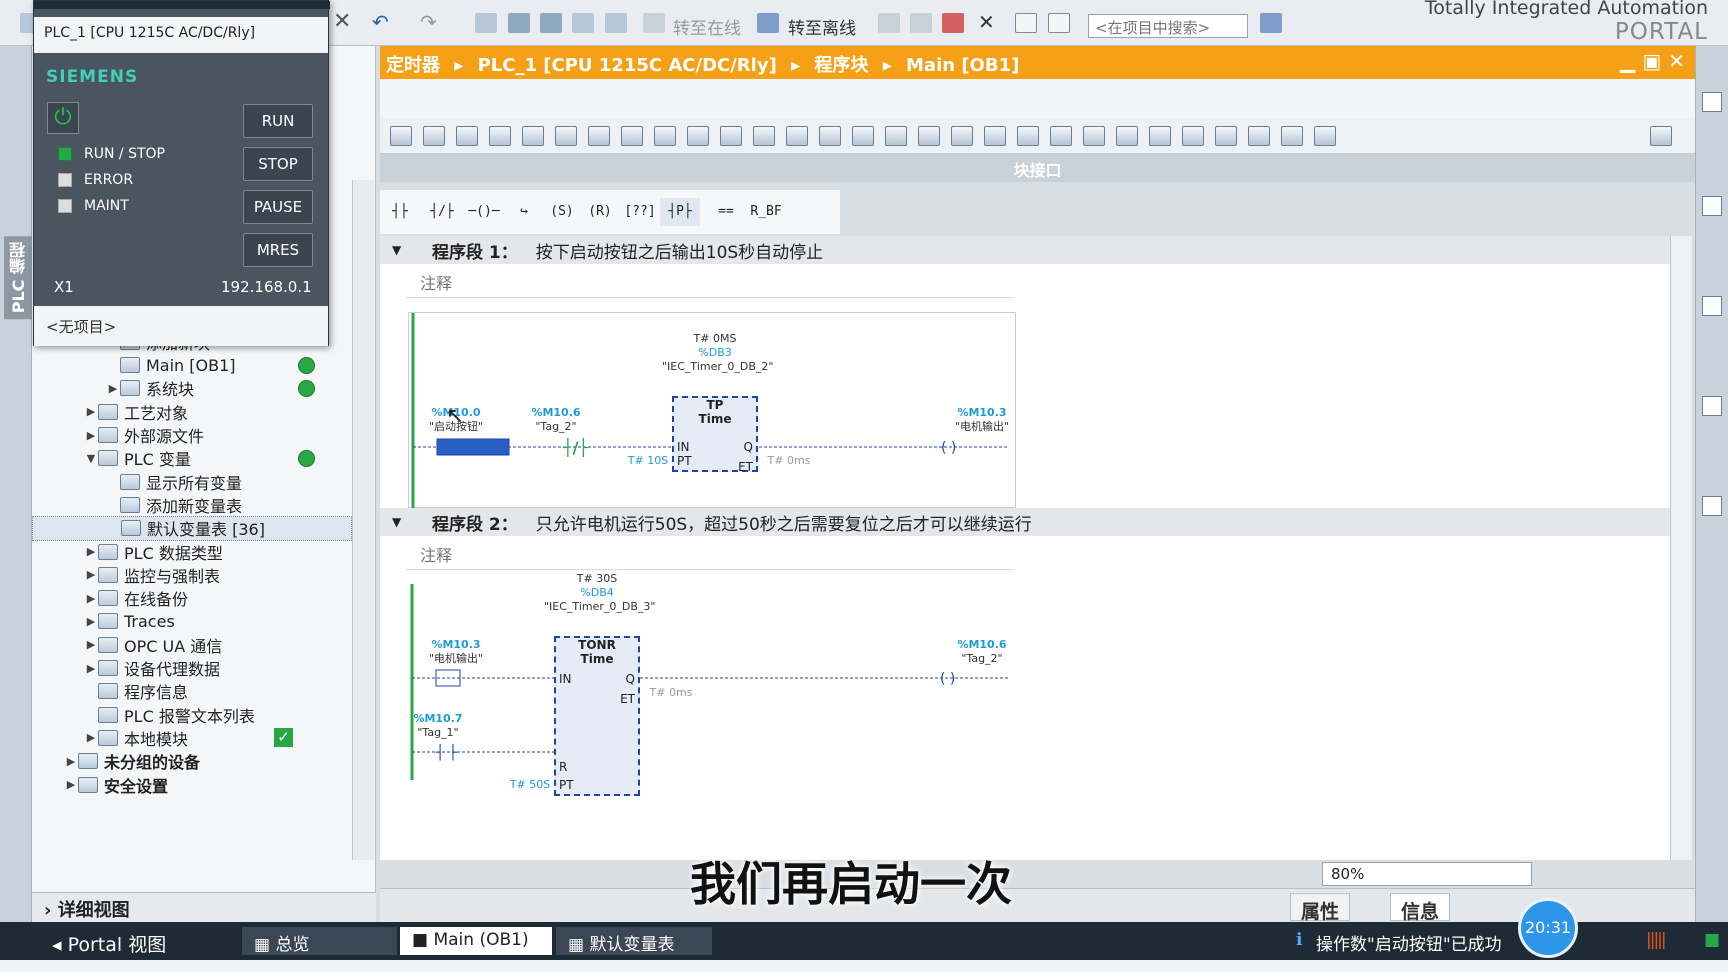 Image resolution: width=1728 pixels, height=972 pixels. Describe the element at coordinates (665, 136) in the screenshot. I see `comments-icon` at that location.